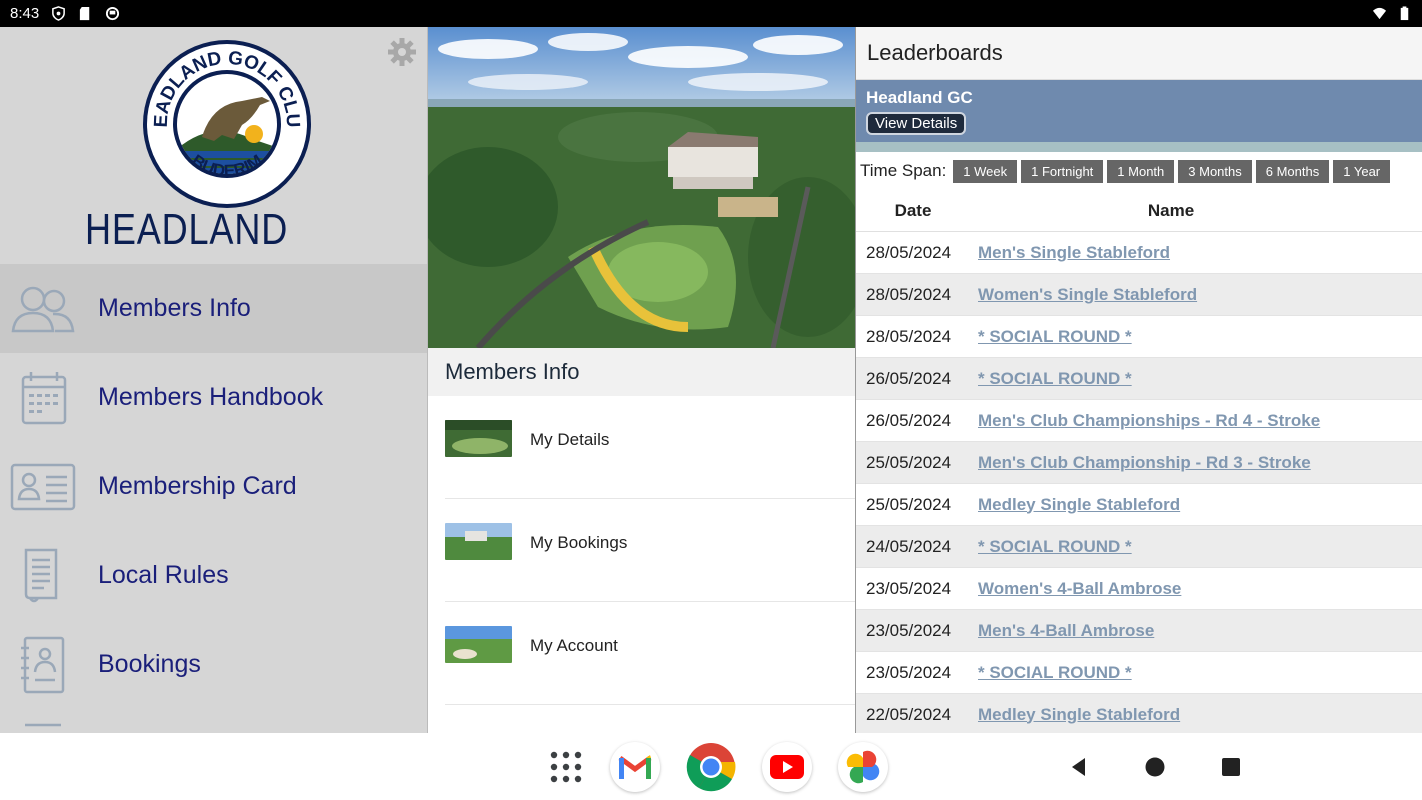 The height and width of the screenshot is (800, 1422). What do you see at coordinates (478, 644) in the screenshot?
I see `my-account-thumbnail` at bounding box center [478, 644].